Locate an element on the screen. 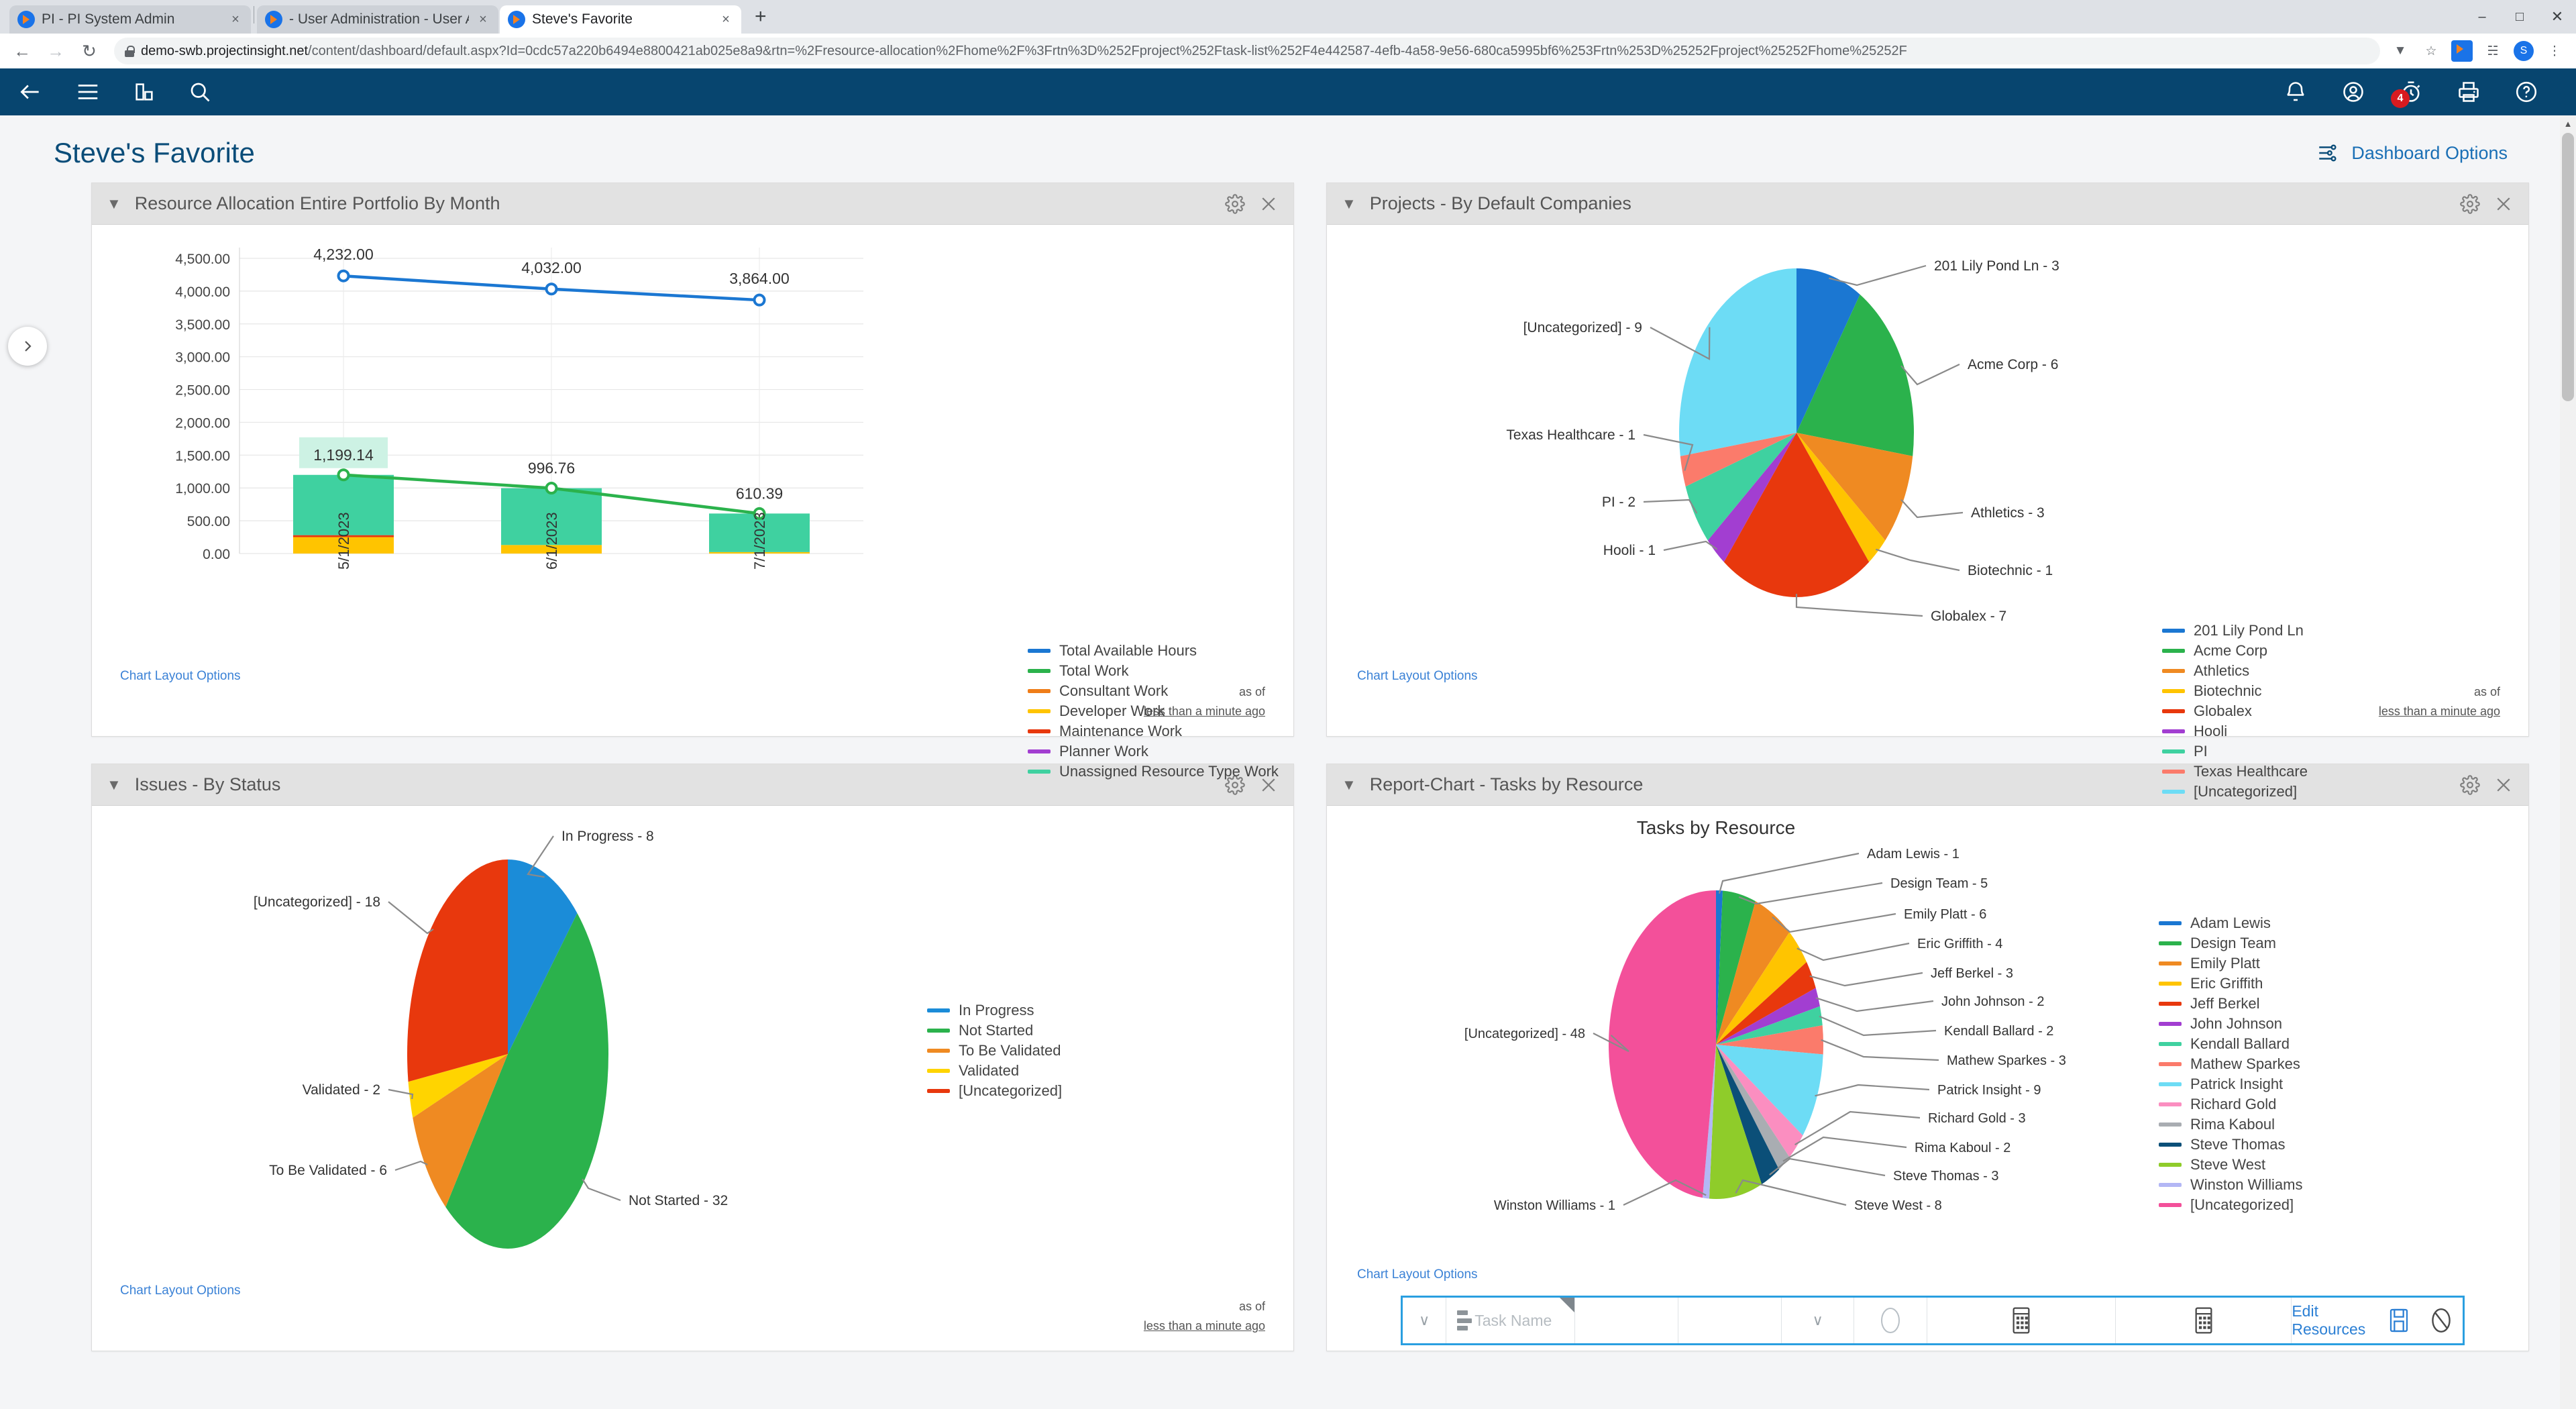 This screenshot has width=2576, height=1409. task-status-dropdown: ∨ is located at coordinates (1818, 1320).